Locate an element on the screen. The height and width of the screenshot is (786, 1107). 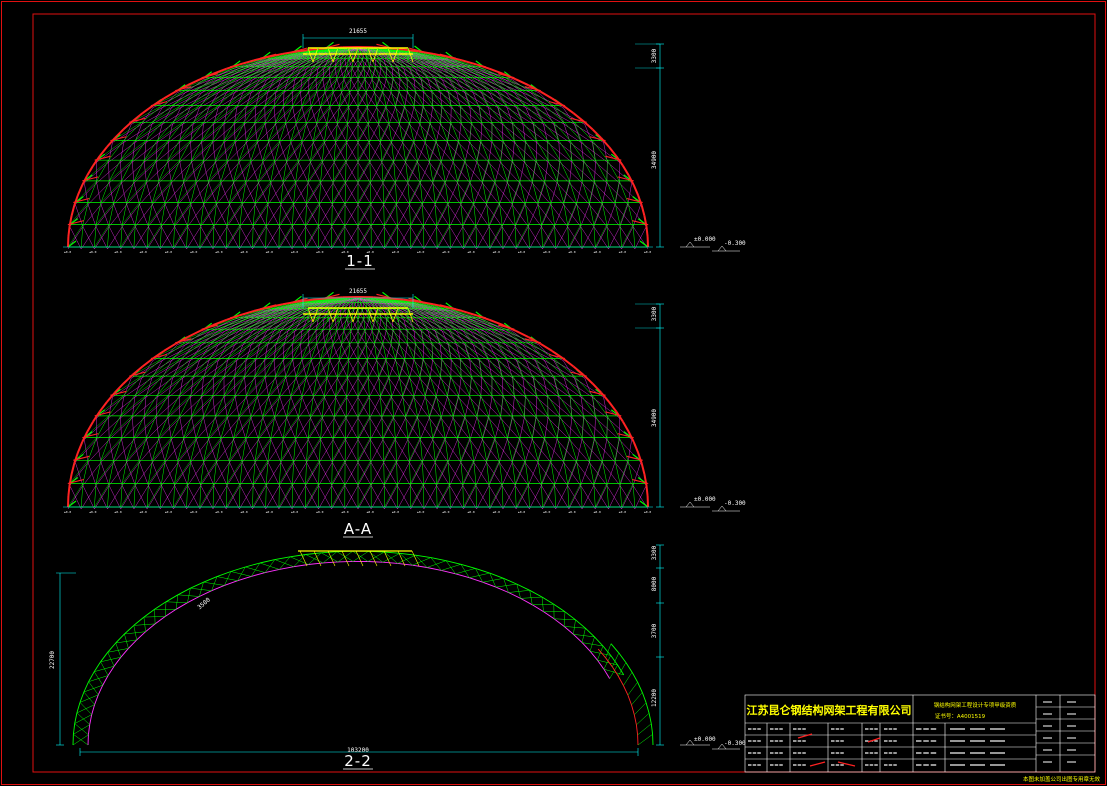
arc-dim: 3500 is located at coordinates (204, 603).